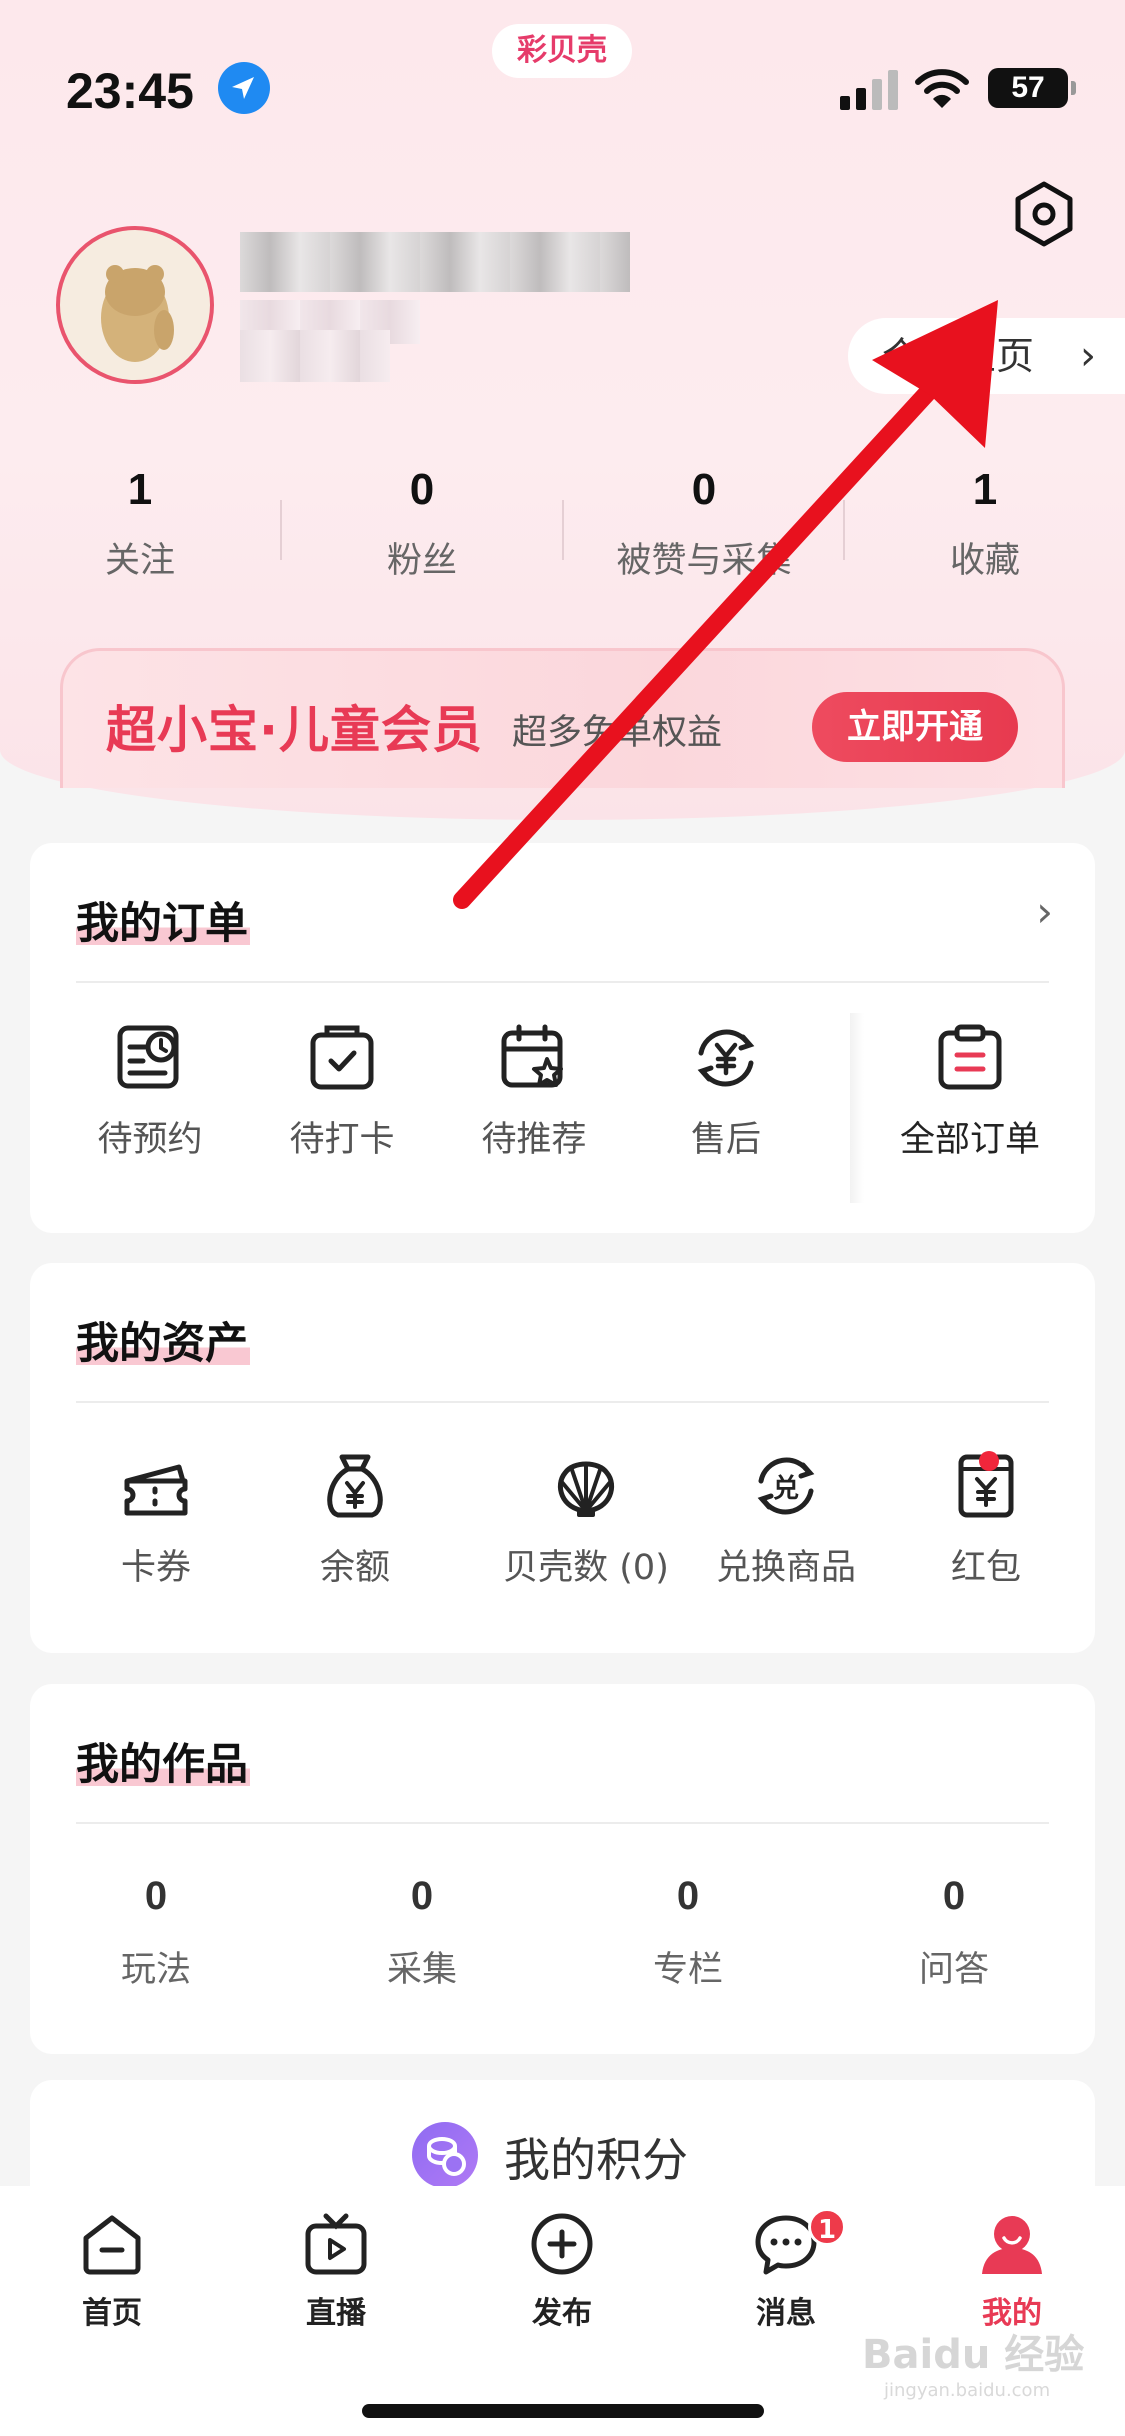 This screenshot has height=2436, width=1125. What do you see at coordinates (150, 1140) in the screenshot?
I see `order-item-label: 待预约` at bounding box center [150, 1140].